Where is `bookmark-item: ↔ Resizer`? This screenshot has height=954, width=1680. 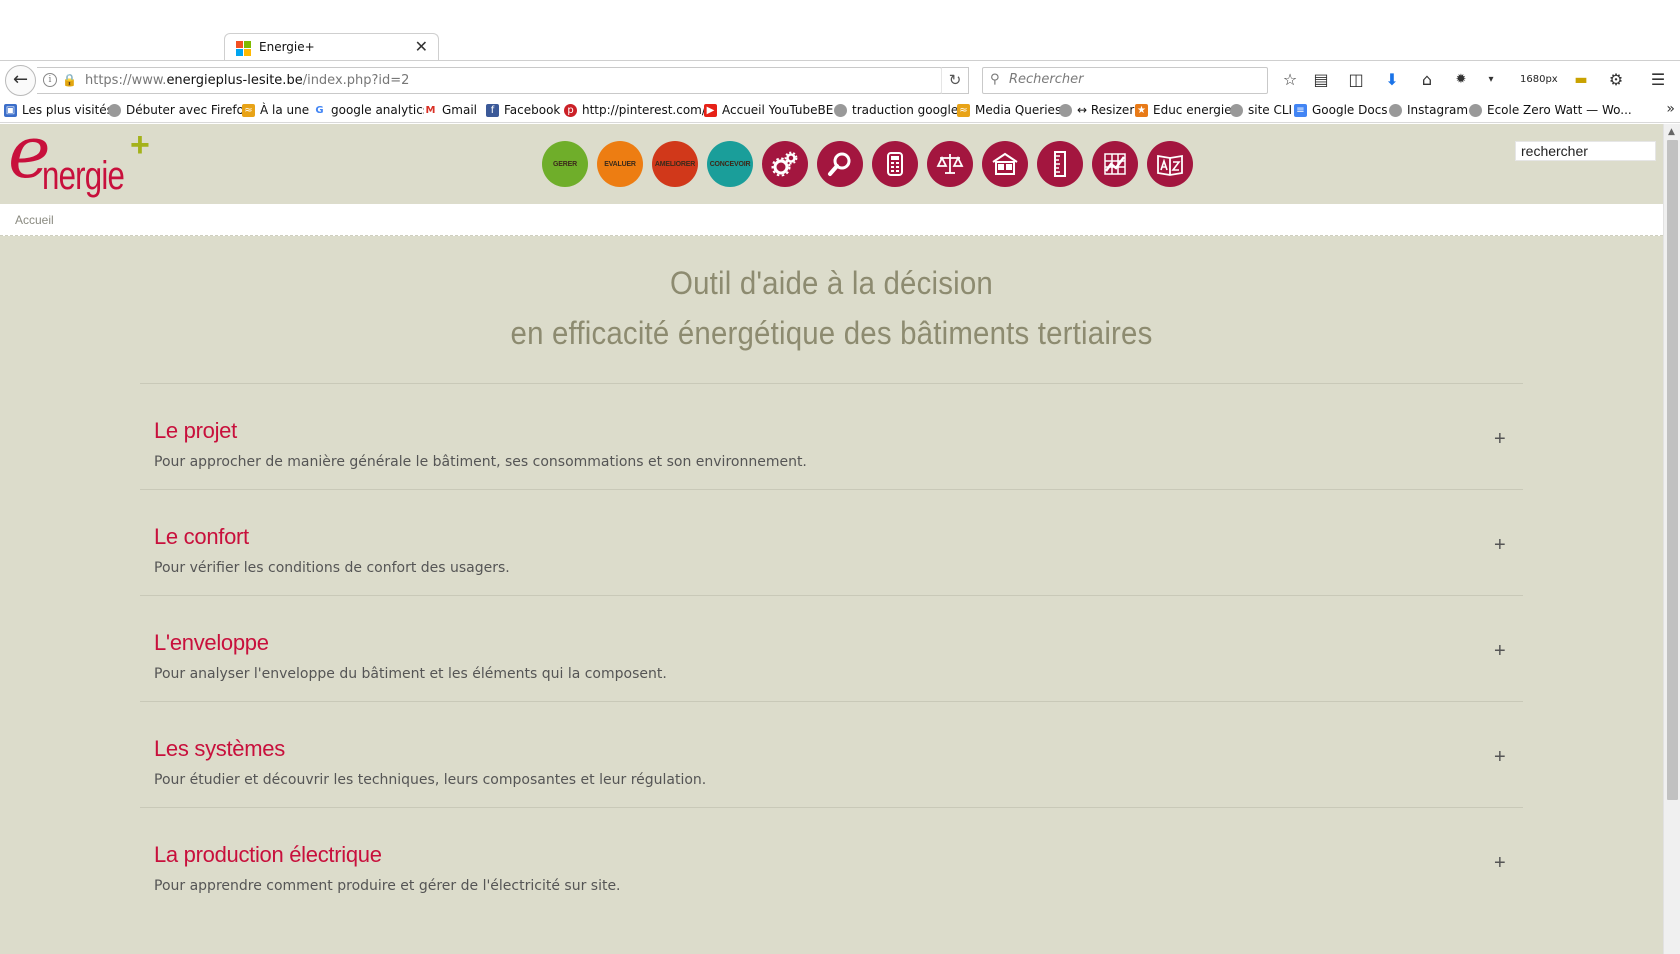 bookmark-item: ↔ Resizer is located at coordinates (1096, 110).